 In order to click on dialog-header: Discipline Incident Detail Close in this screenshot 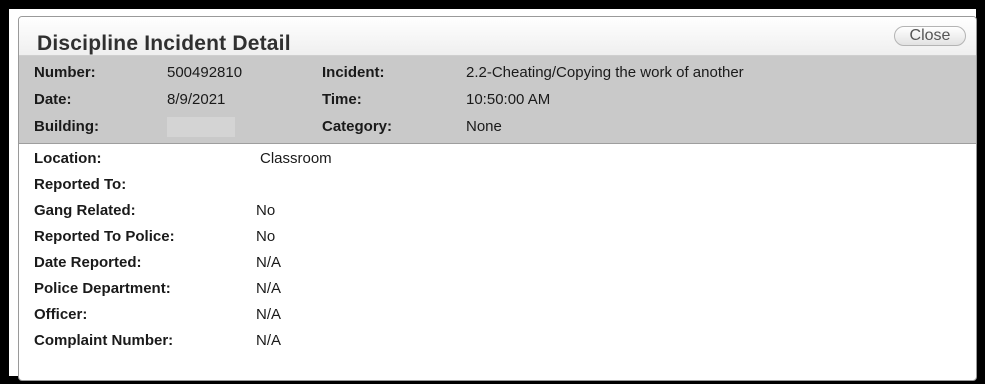, I will do `click(497, 36)`.